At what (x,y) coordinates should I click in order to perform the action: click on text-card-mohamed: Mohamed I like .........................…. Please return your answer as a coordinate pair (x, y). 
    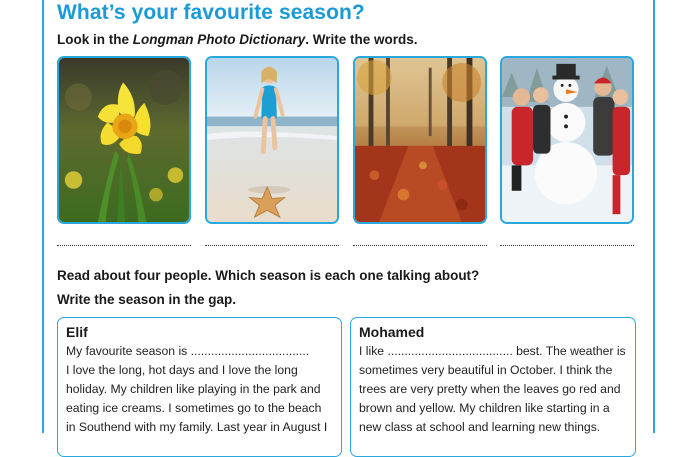
    Looking at the image, I should click on (493, 387).